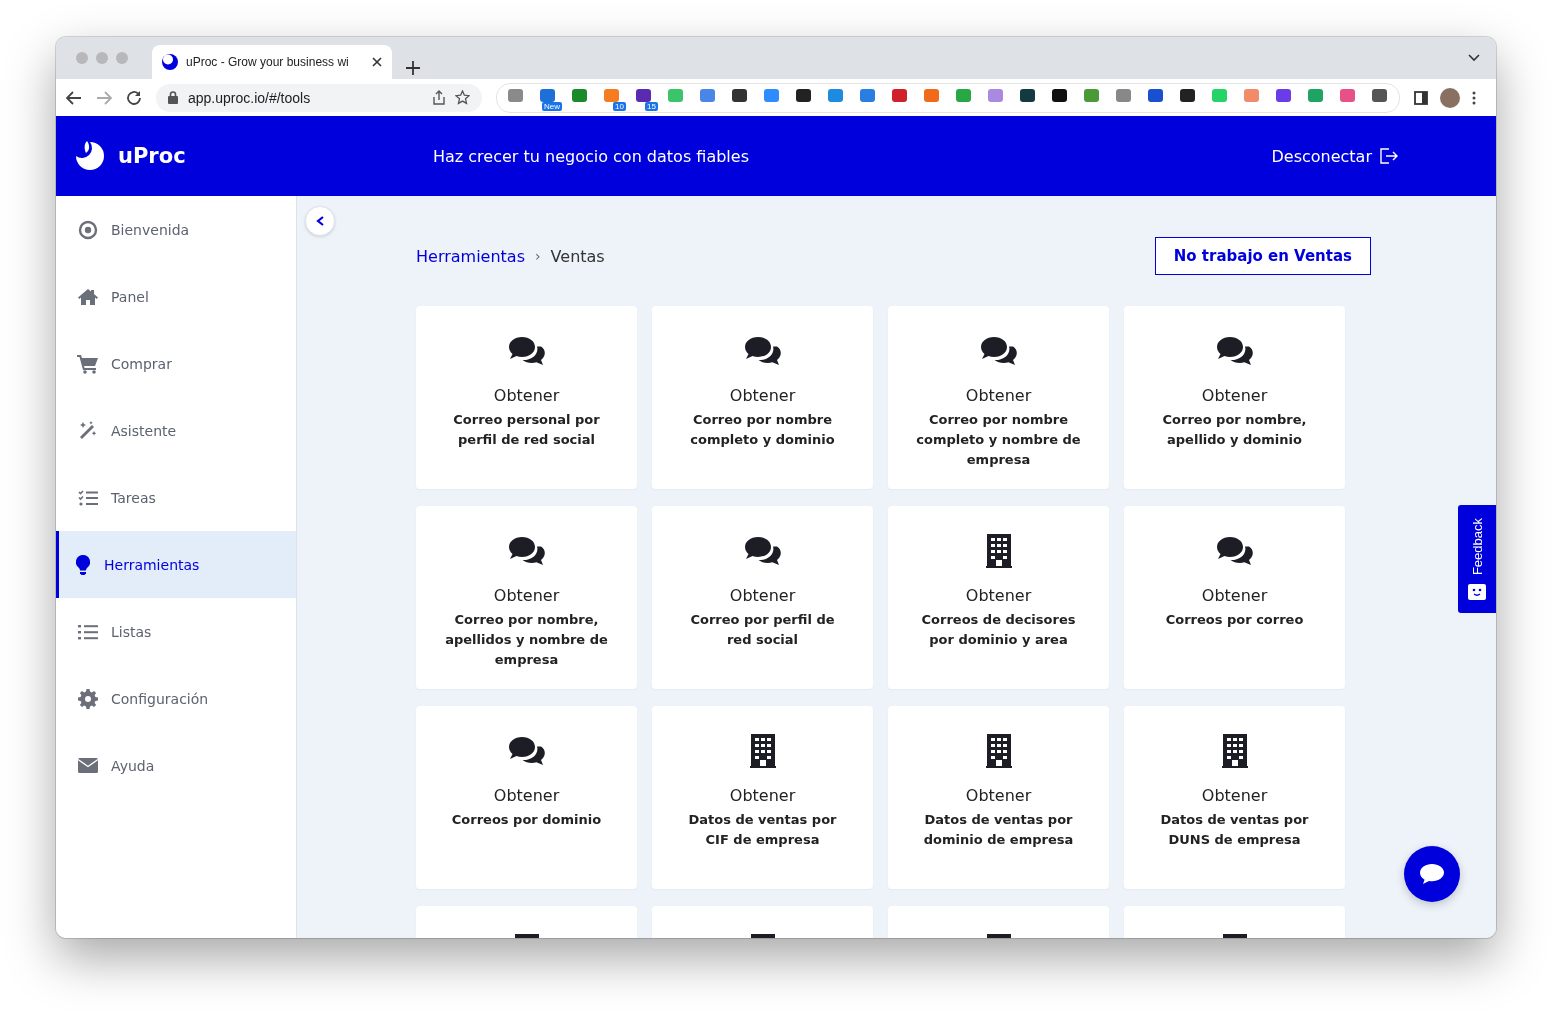 The height and width of the screenshot is (1012, 1552). I want to click on logout-icon, so click(1389, 156).